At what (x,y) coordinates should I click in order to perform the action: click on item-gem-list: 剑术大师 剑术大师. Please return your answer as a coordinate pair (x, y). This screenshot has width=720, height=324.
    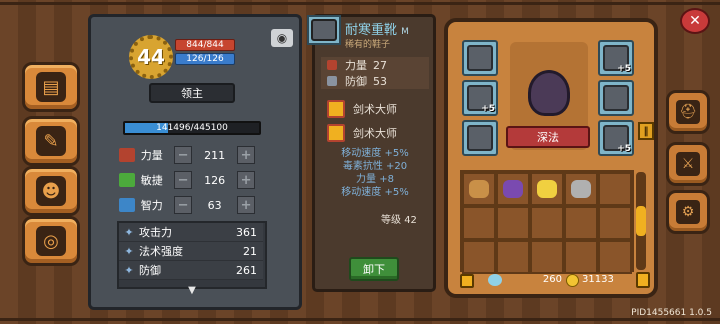
    Looking at the image, I should click on (375, 123).